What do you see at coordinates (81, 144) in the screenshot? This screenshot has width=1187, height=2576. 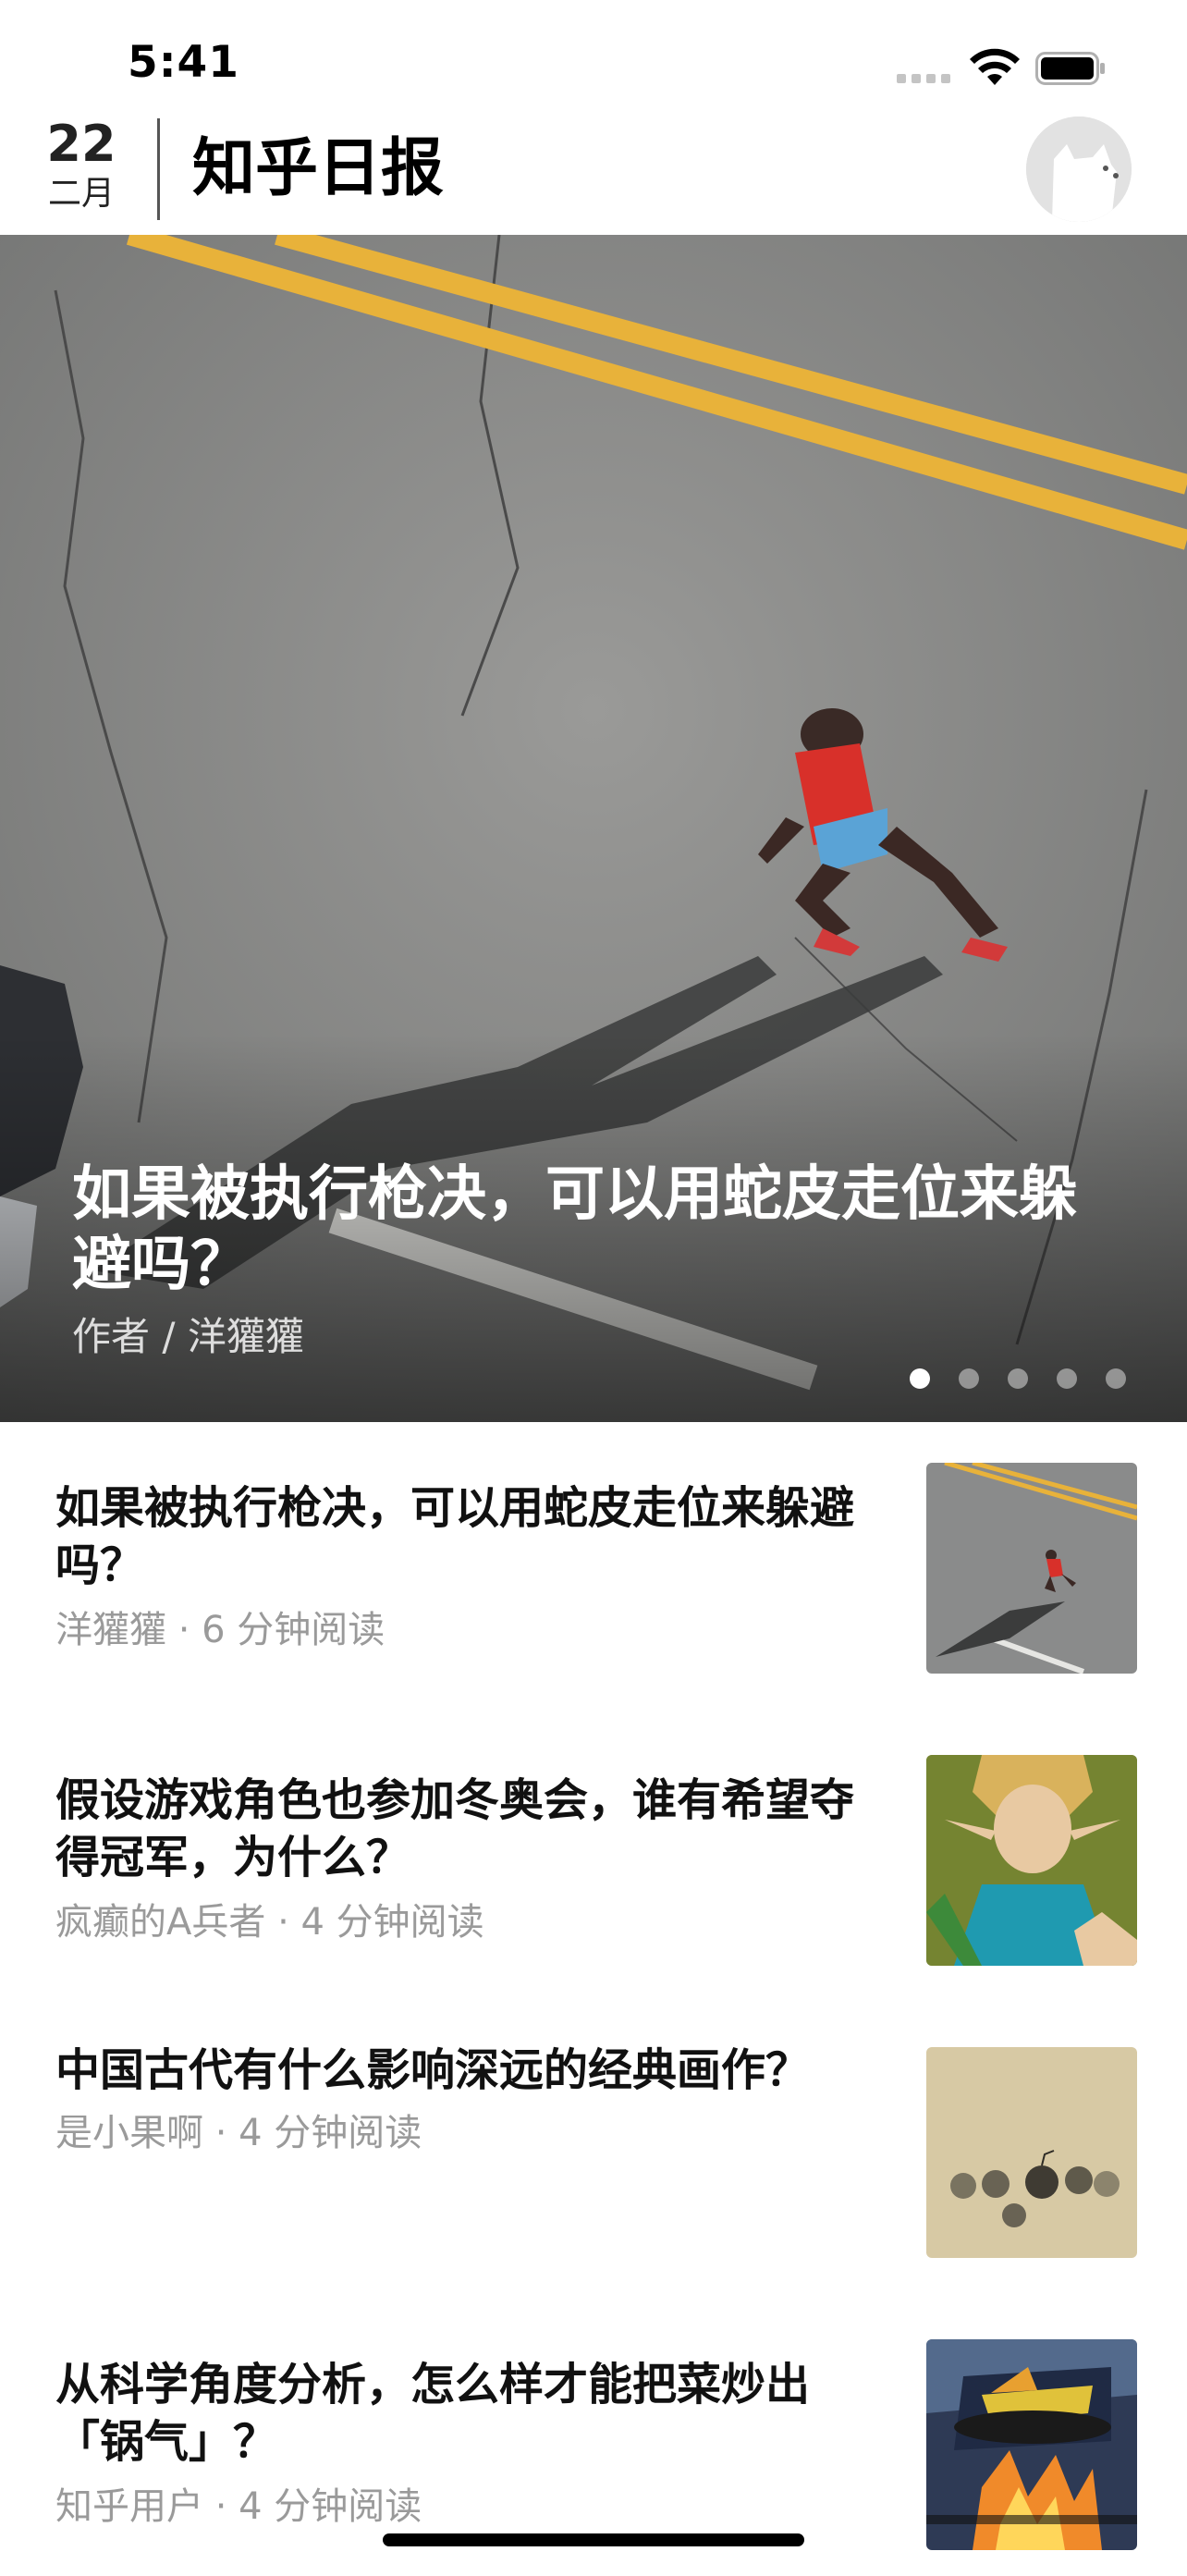 I see `date-day: 22` at bounding box center [81, 144].